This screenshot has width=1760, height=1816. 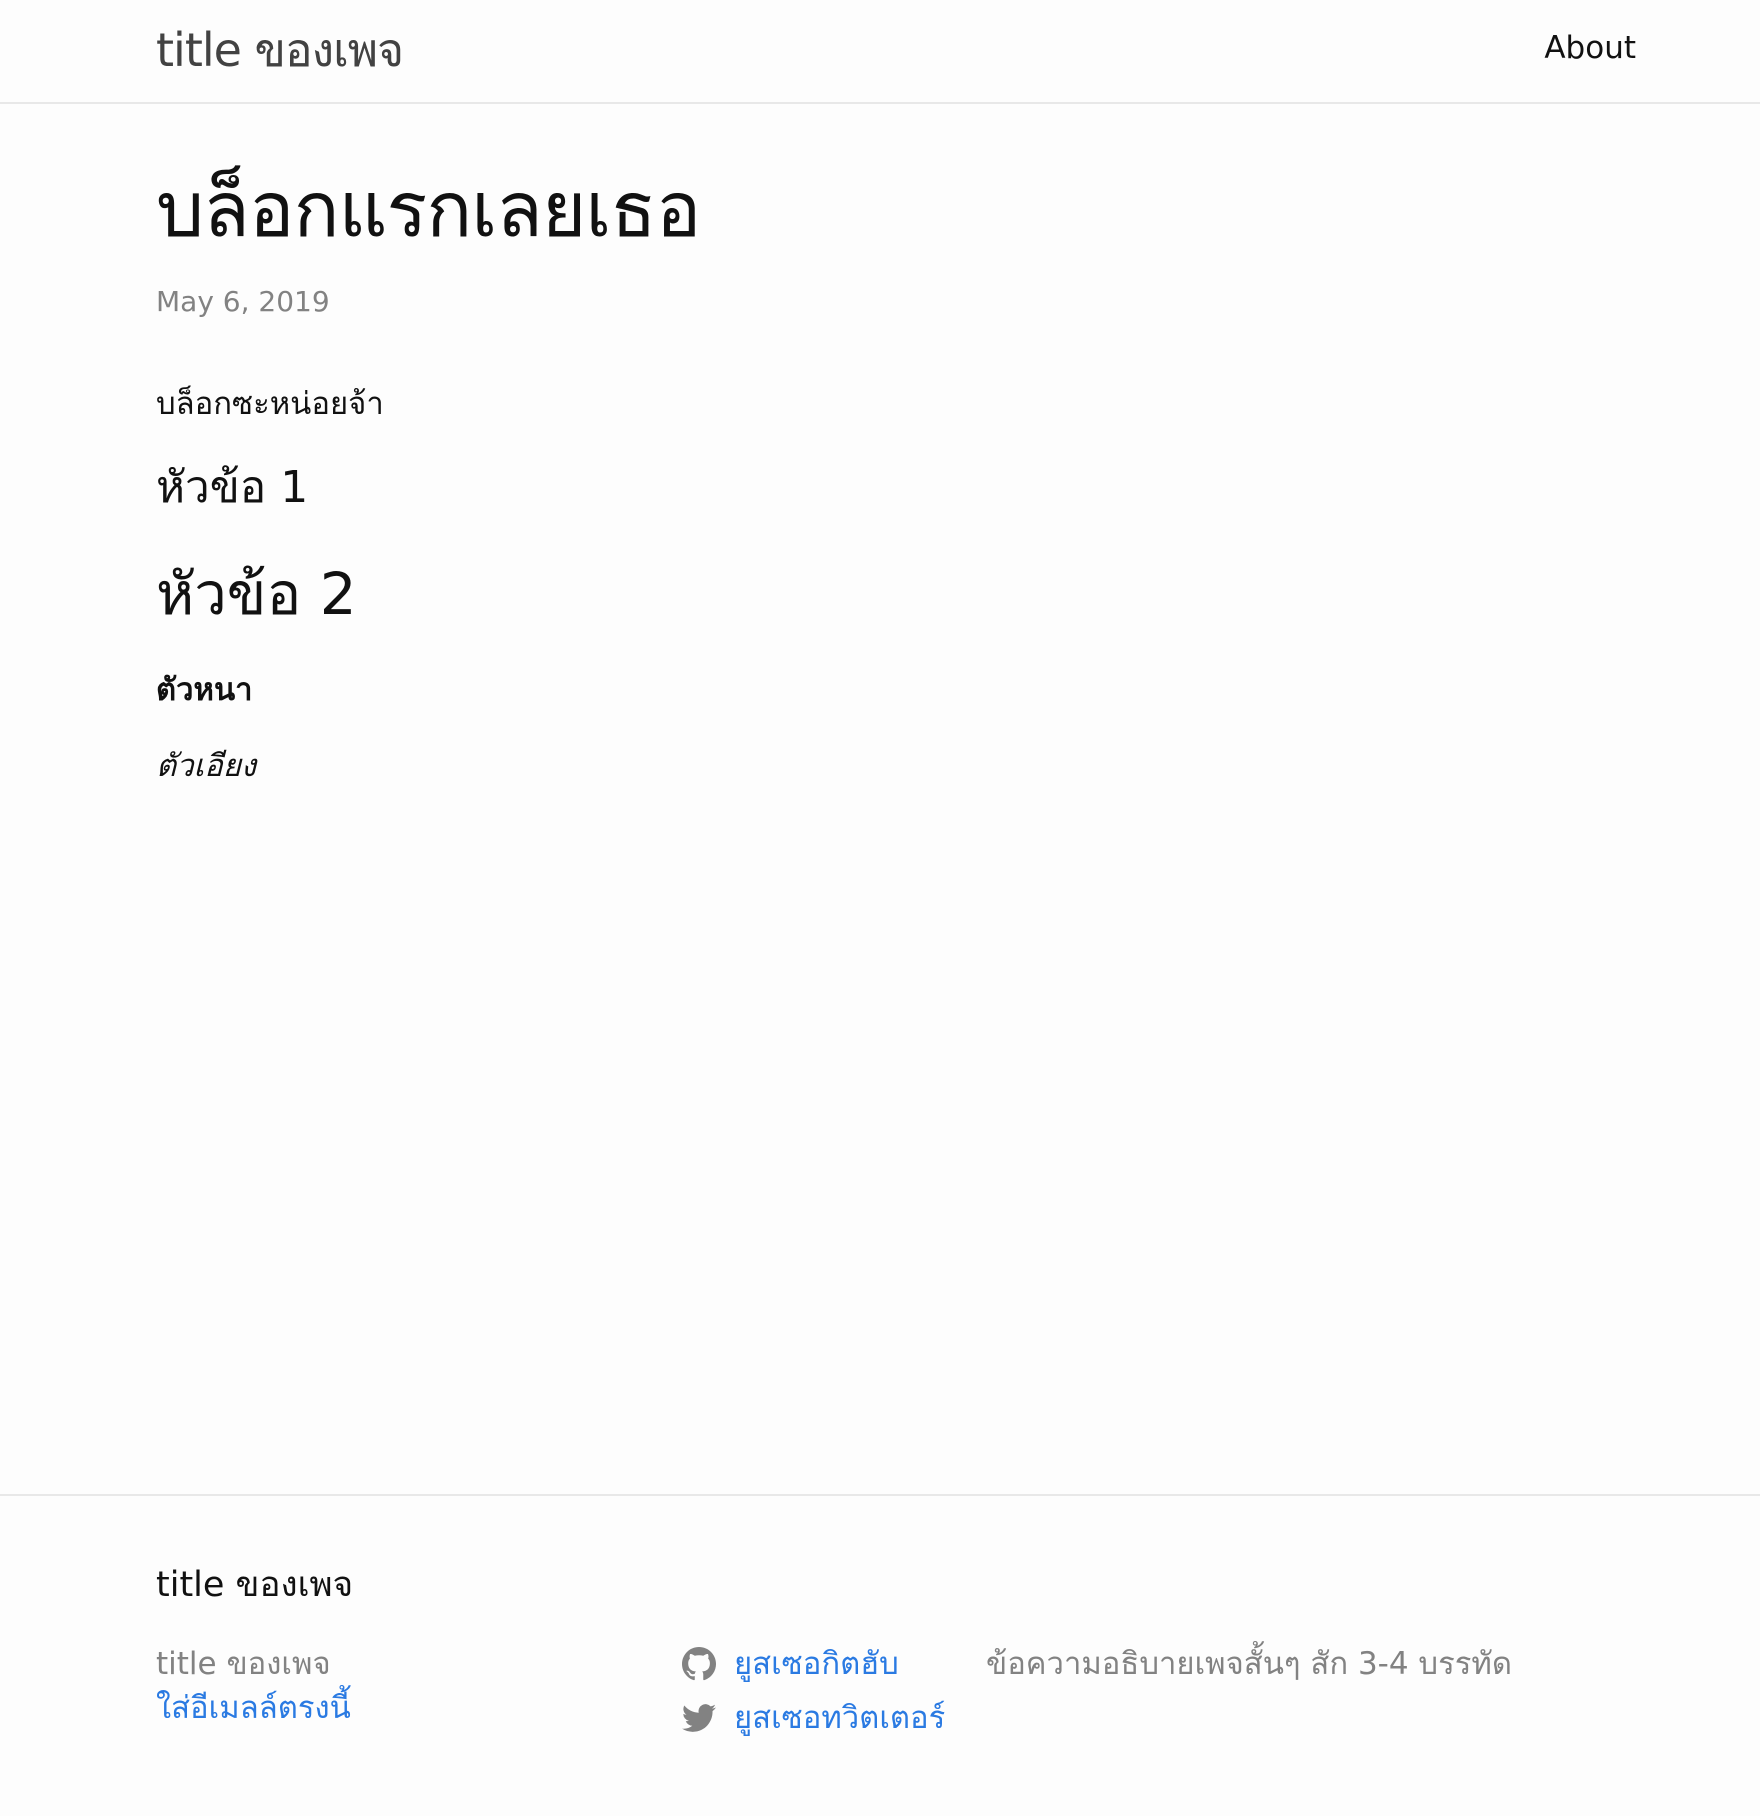 I want to click on footer-social-list: ยูสเซอกิตฮับ ยูสเซอทวิตเตอร์, so click(x=822, y=1696).